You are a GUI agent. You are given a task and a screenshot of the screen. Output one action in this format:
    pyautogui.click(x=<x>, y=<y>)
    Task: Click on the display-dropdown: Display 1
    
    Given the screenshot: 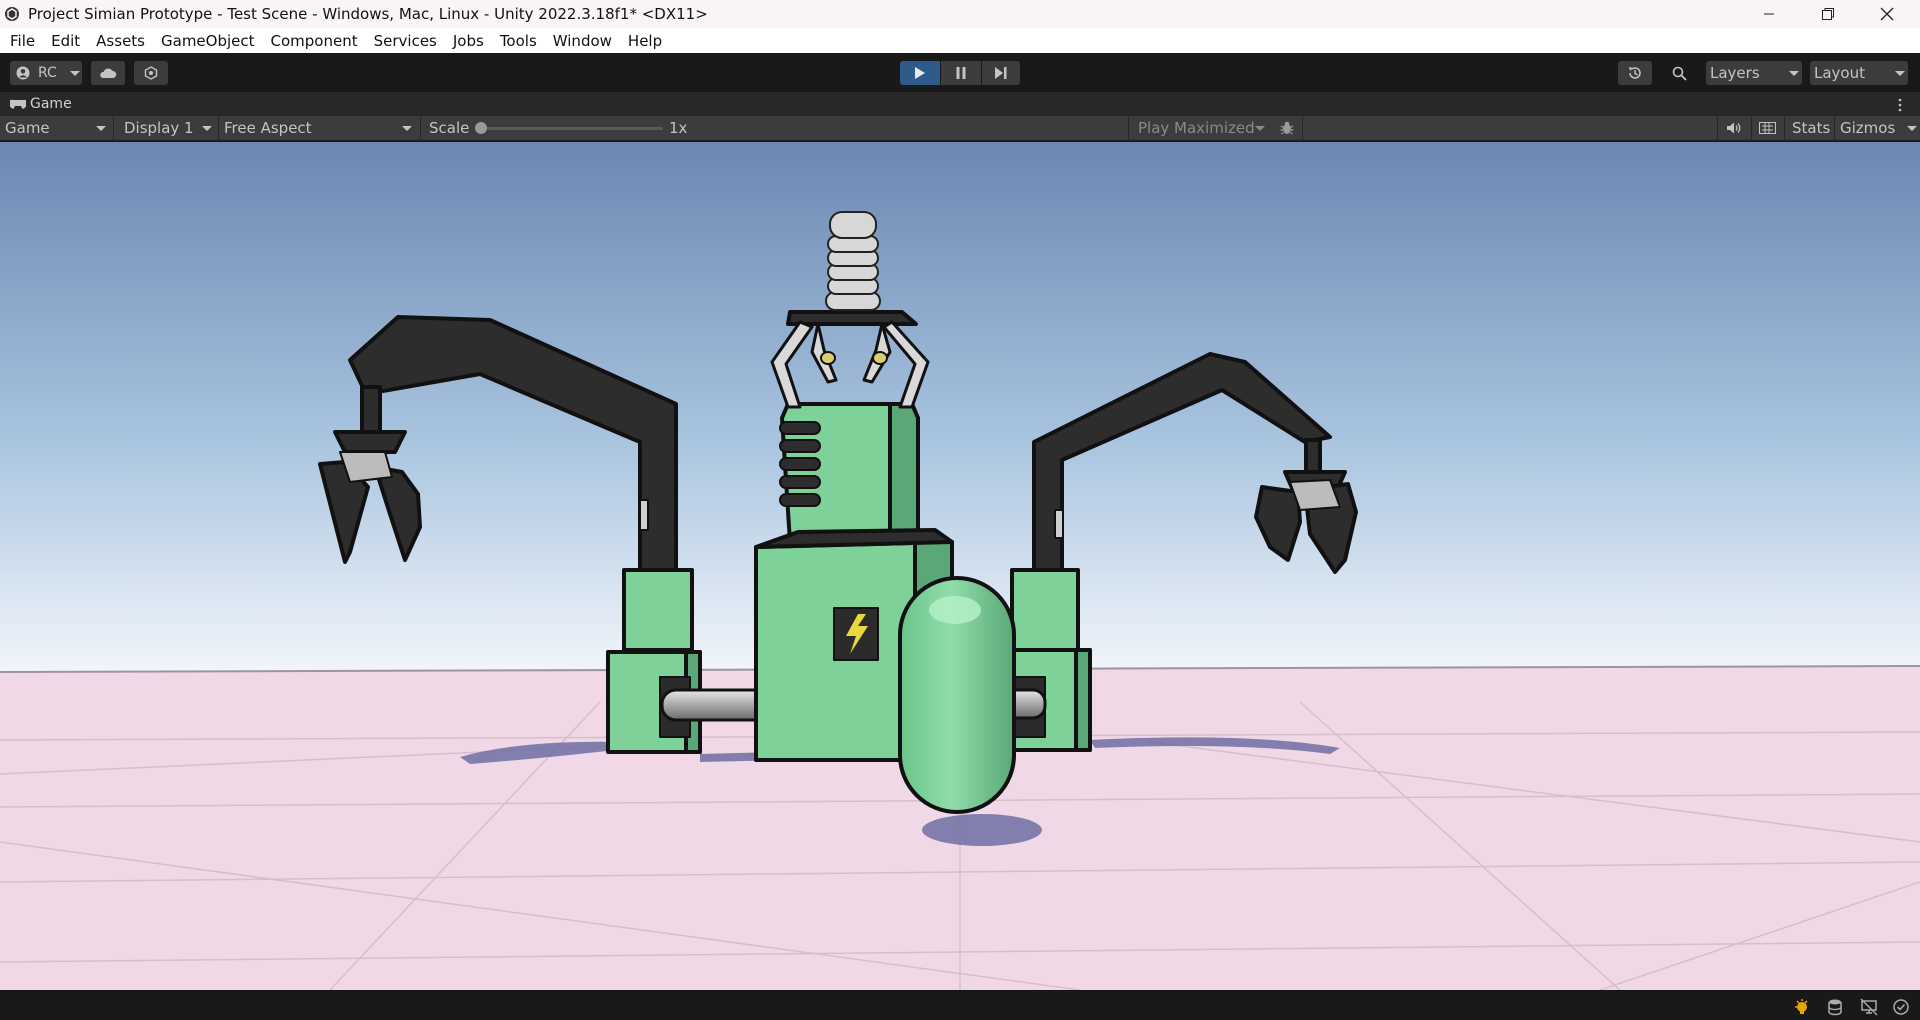 What is the action you would take?
    pyautogui.click(x=168, y=128)
    